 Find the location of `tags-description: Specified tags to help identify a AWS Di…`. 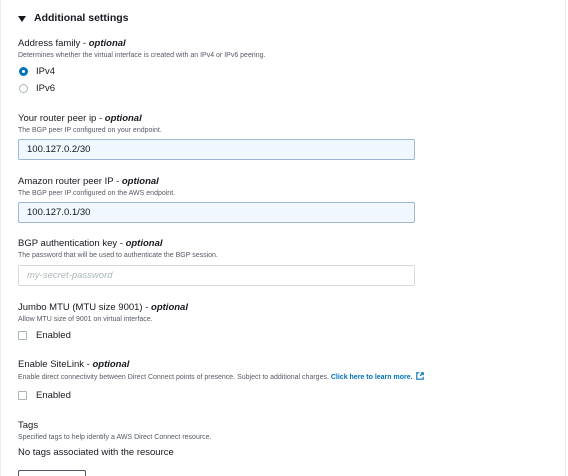

tags-description: Specified tags to help identify a AWS Di… is located at coordinates (115, 437).